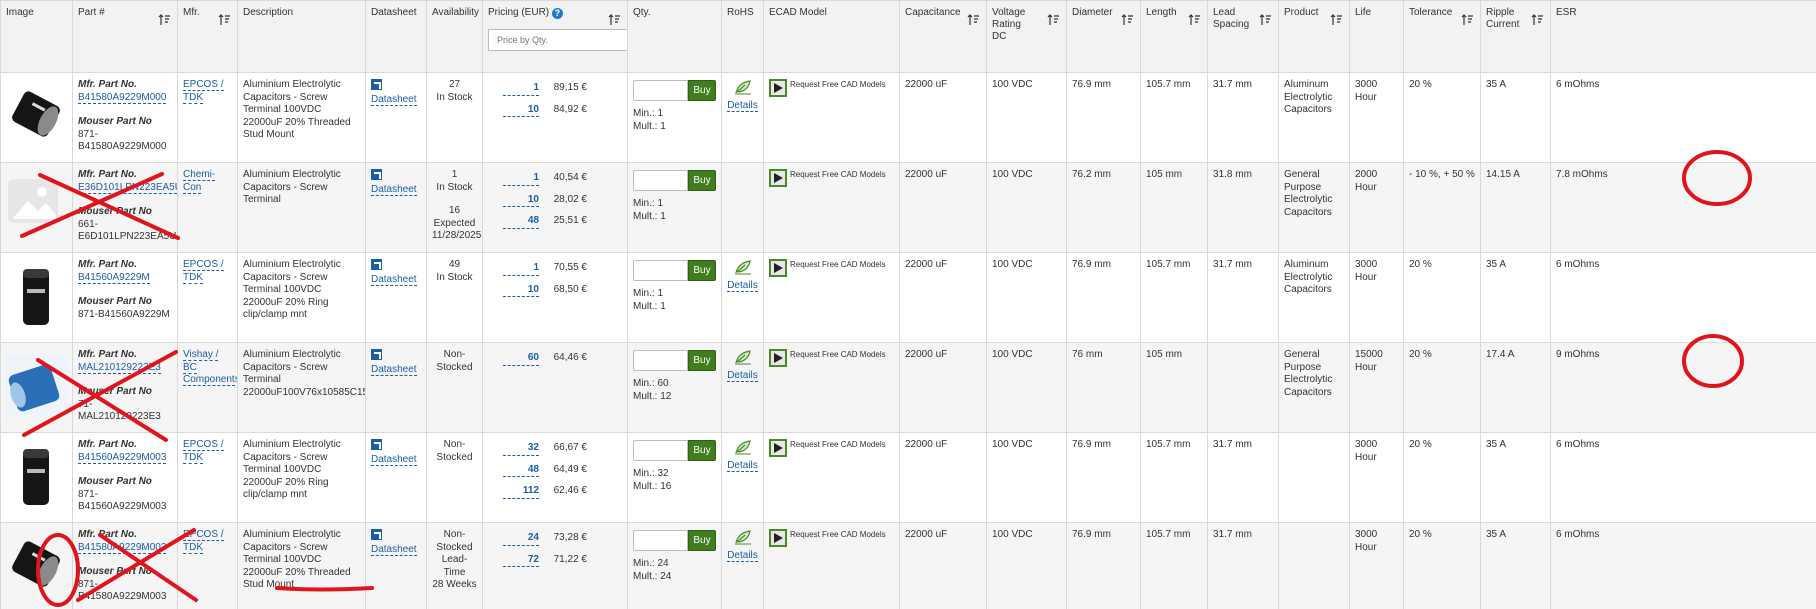 This screenshot has width=1816, height=609. Describe the element at coordinates (1243, 36) in the screenshot. I see `col-lead-spacing: Lead Spacing` at that location.